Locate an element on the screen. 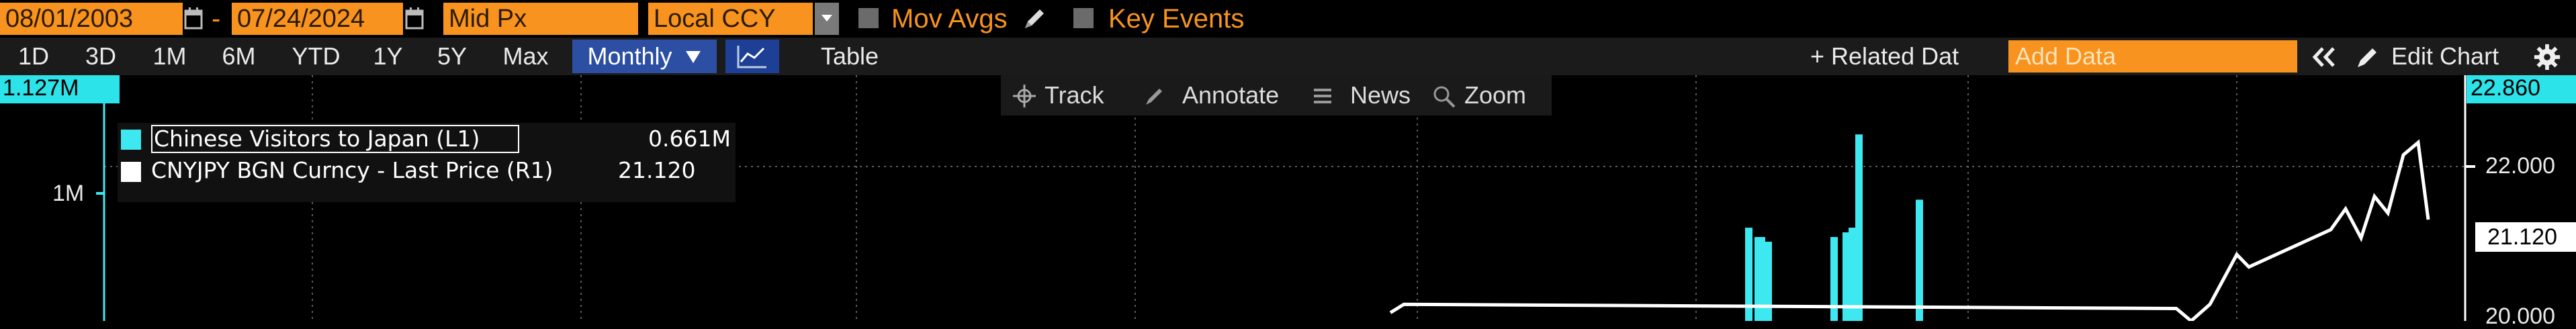 Image resolution: width=2576 pixels, height=329 pixels. right-axis-tick-label: 22.000 is located at coordinates (2520, 166).